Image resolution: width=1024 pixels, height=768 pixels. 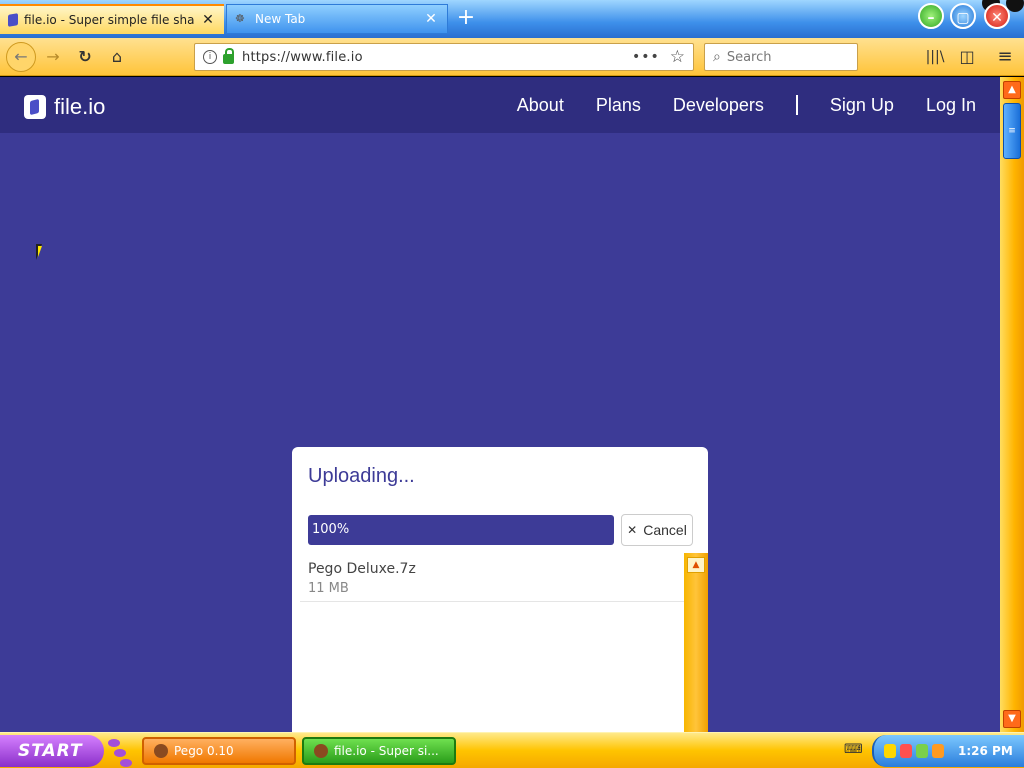 I want to click on info-icon: i, so click(x=210, y=57).